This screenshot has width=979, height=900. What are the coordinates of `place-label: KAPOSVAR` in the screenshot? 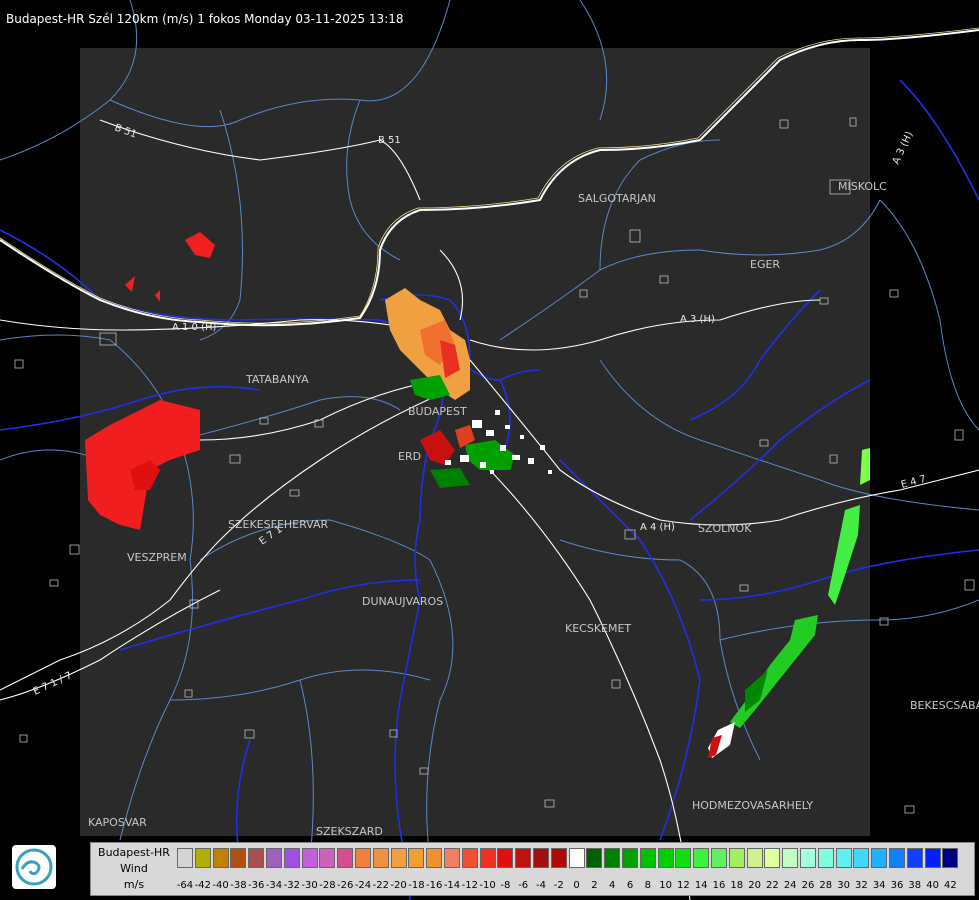 It's located at (117, 822).